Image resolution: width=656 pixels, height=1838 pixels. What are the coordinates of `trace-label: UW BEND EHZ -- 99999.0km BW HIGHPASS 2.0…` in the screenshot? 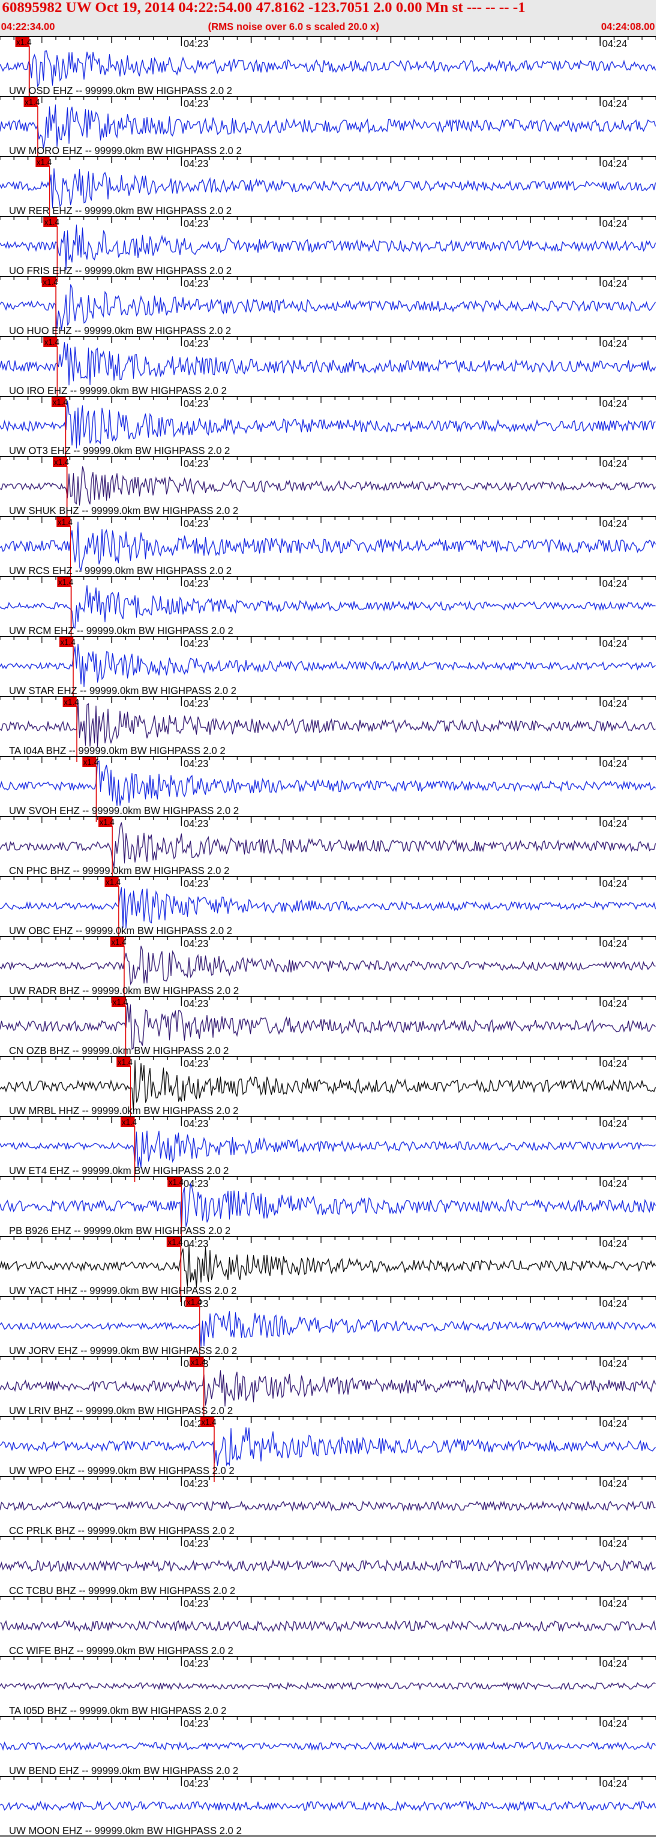 It's located at (124, 1771).